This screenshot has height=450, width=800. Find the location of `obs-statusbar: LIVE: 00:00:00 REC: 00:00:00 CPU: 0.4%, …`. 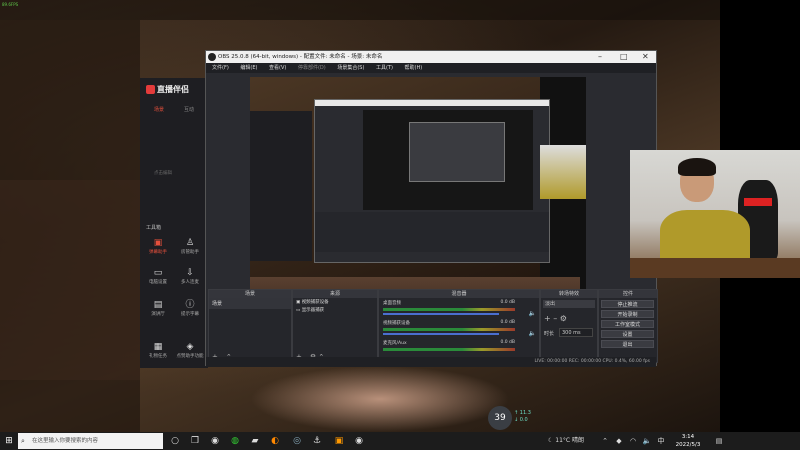

obs-statusbar: LIVE: 00:00:00 REC: 00:00:00 CPU: 0.4%, … is located at coordinates (431, 362).